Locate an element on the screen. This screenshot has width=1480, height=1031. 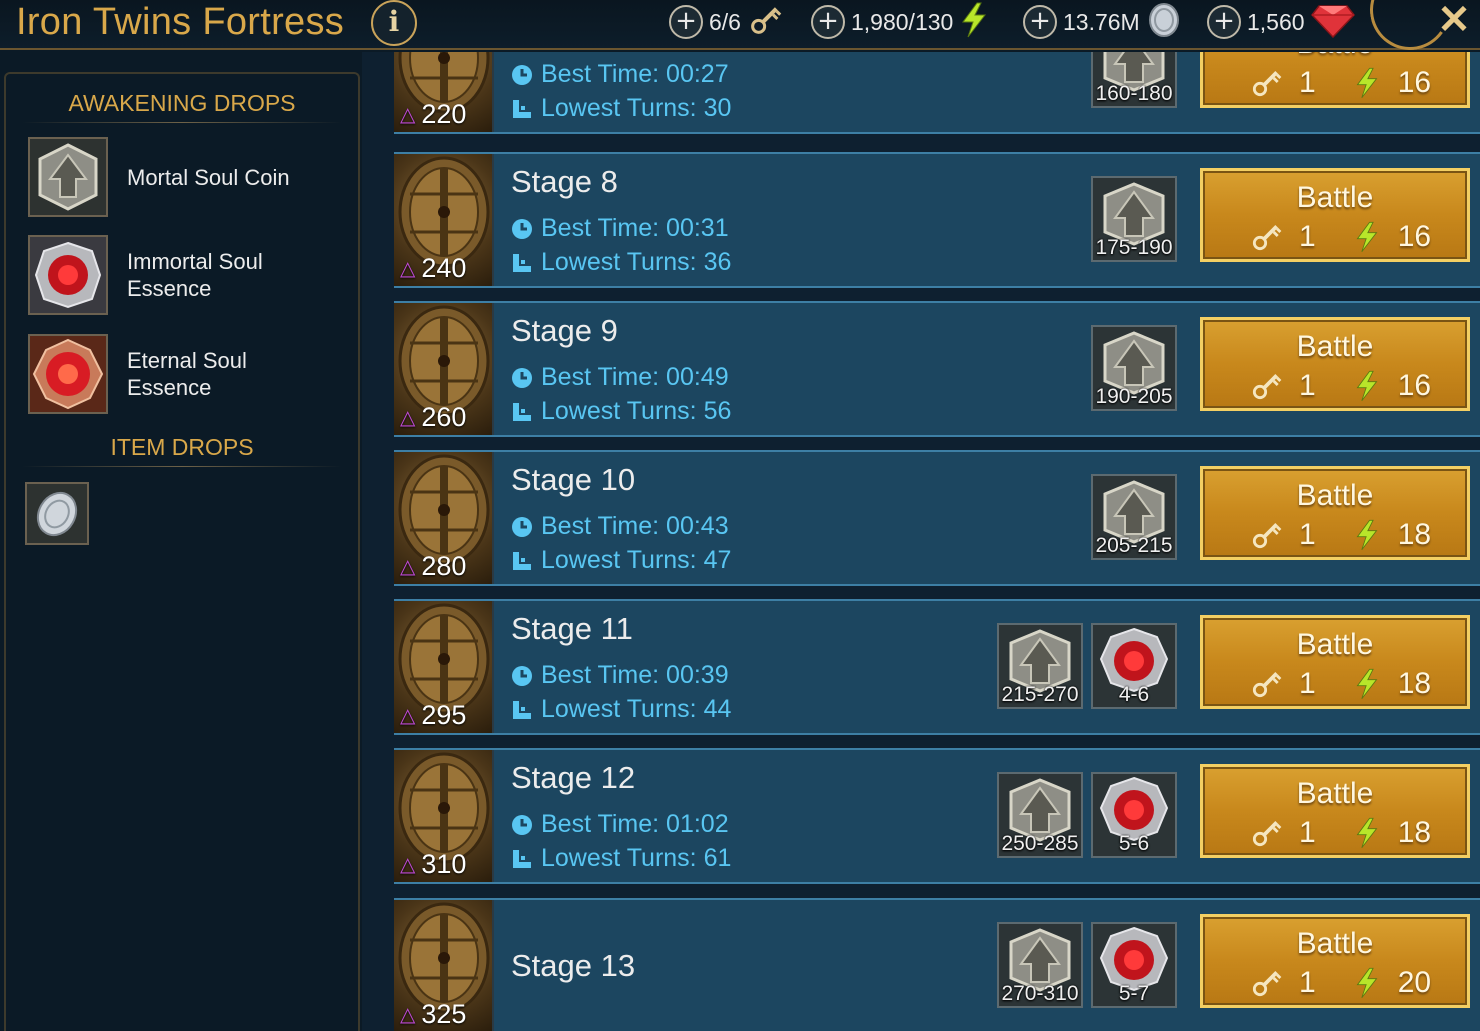
lowest-turns-text: Lowest Turns: 44 is located at coordinates (636, 709).